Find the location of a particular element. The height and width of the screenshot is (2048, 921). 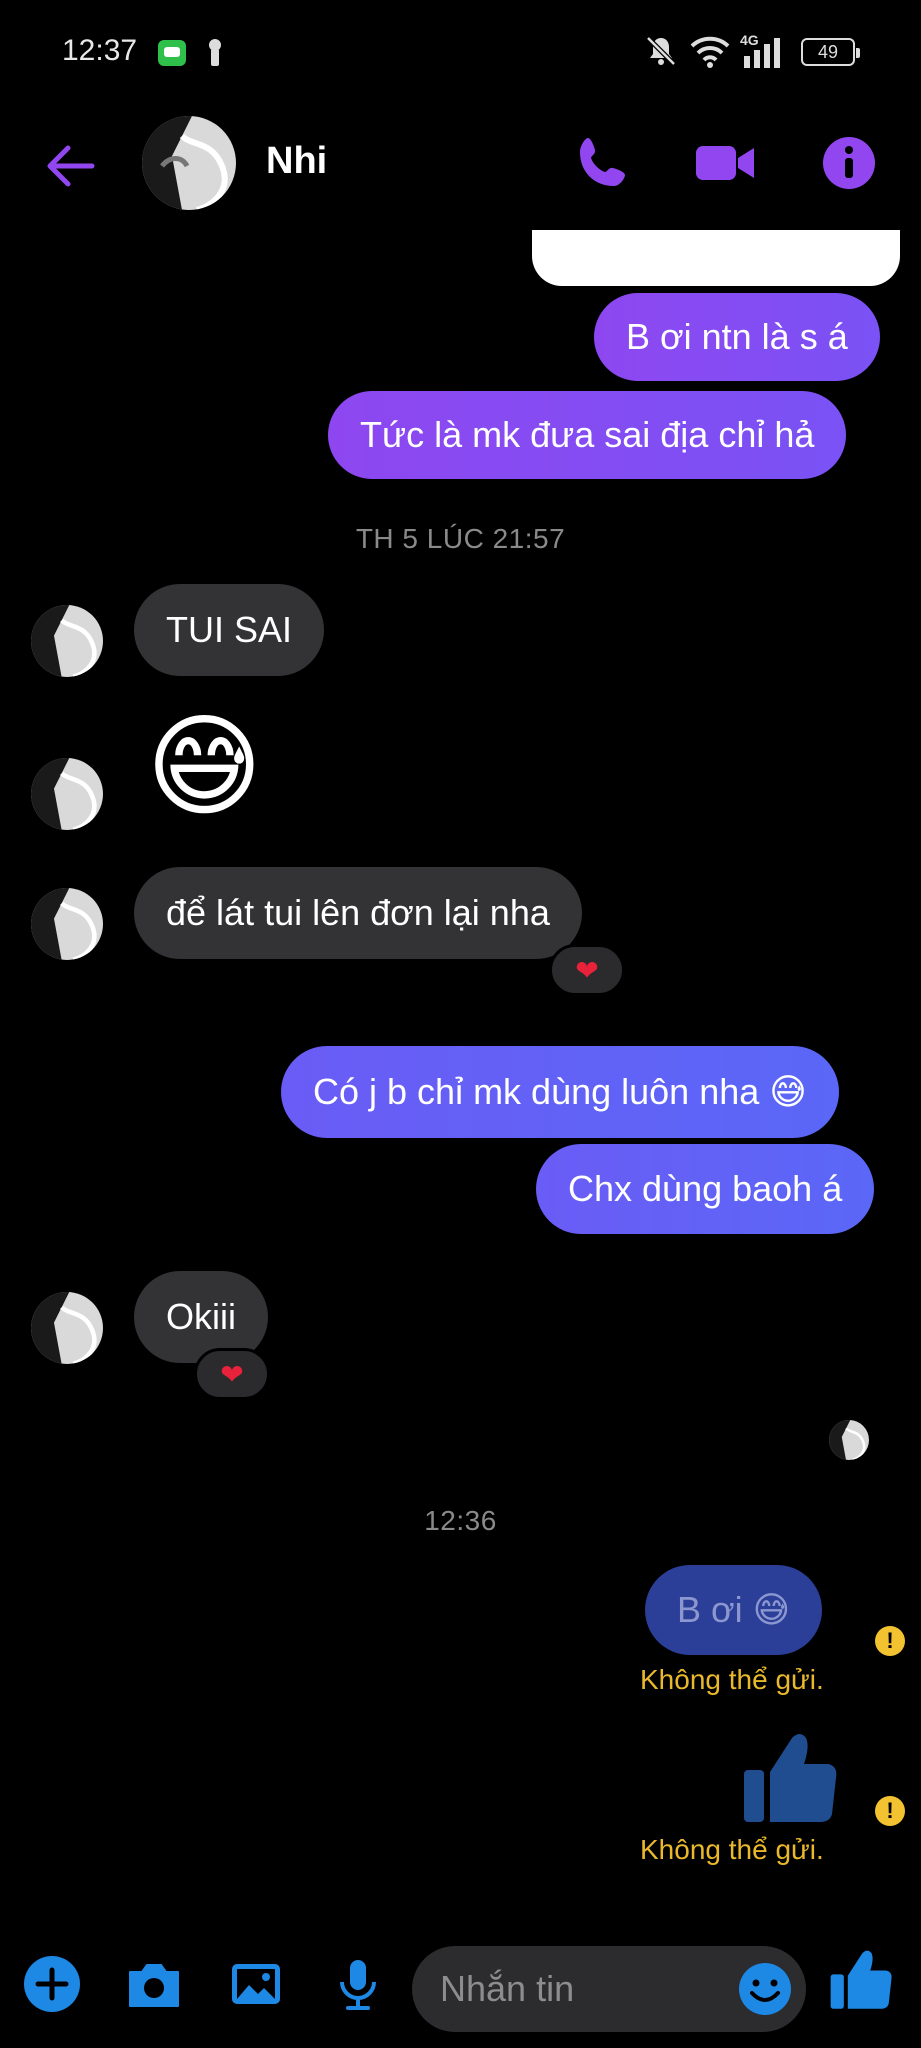

status-bar: 12:37 4G 49 is located at coordinates (460, 50).